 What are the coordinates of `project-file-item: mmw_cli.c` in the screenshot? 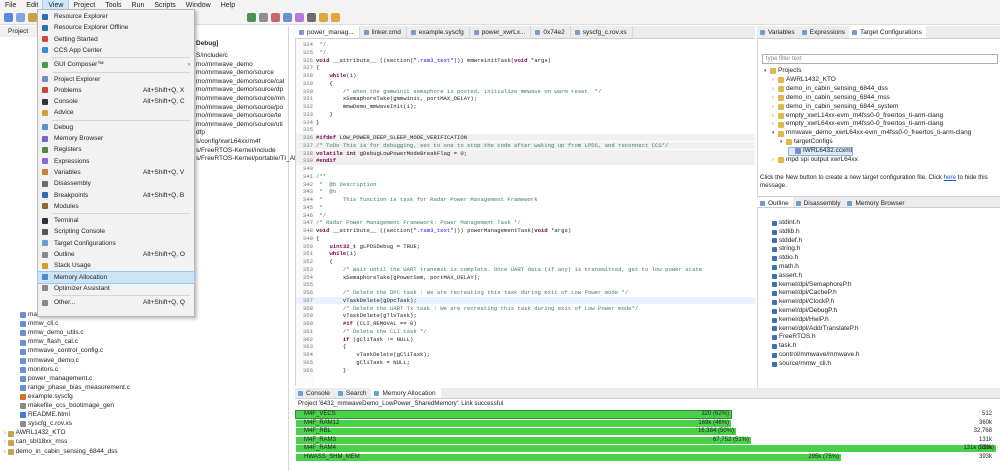 It's located at (39, 324).